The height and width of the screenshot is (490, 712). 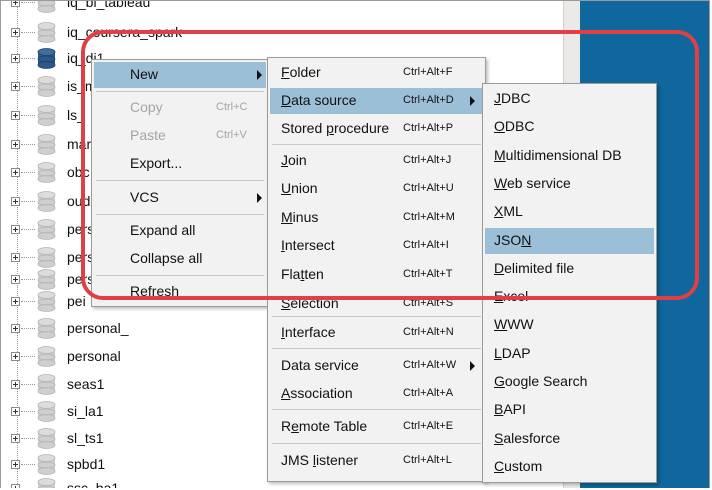 What do you see at coordinates (428, 393) in the screenshot?
I see `new-menu-item-shortcut: Ctrl+Alt+A` at bounding box center [428, 393].